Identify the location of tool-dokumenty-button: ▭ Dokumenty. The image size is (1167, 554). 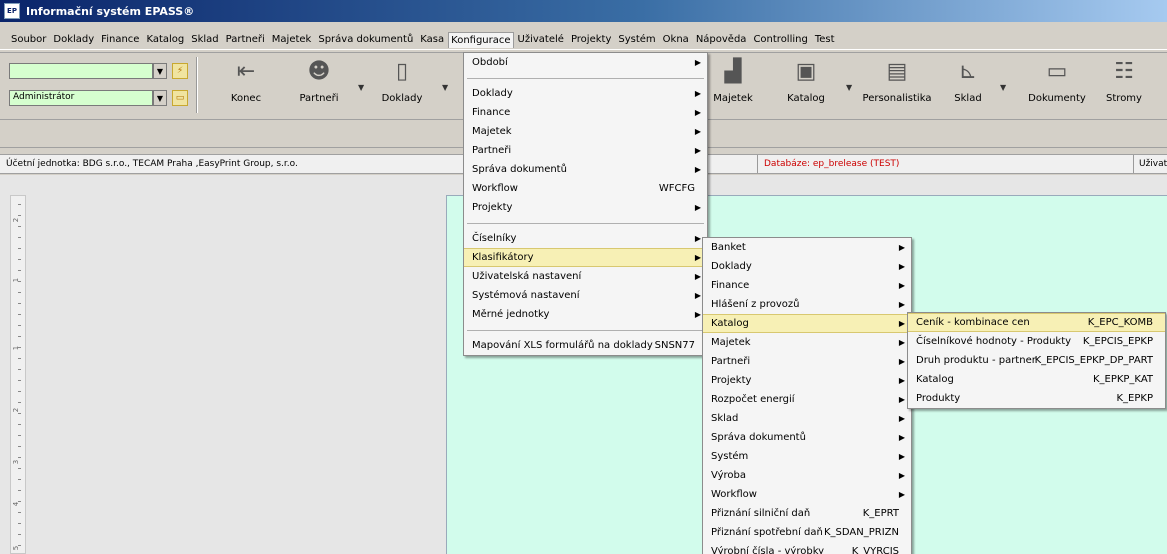
(1057, 80).